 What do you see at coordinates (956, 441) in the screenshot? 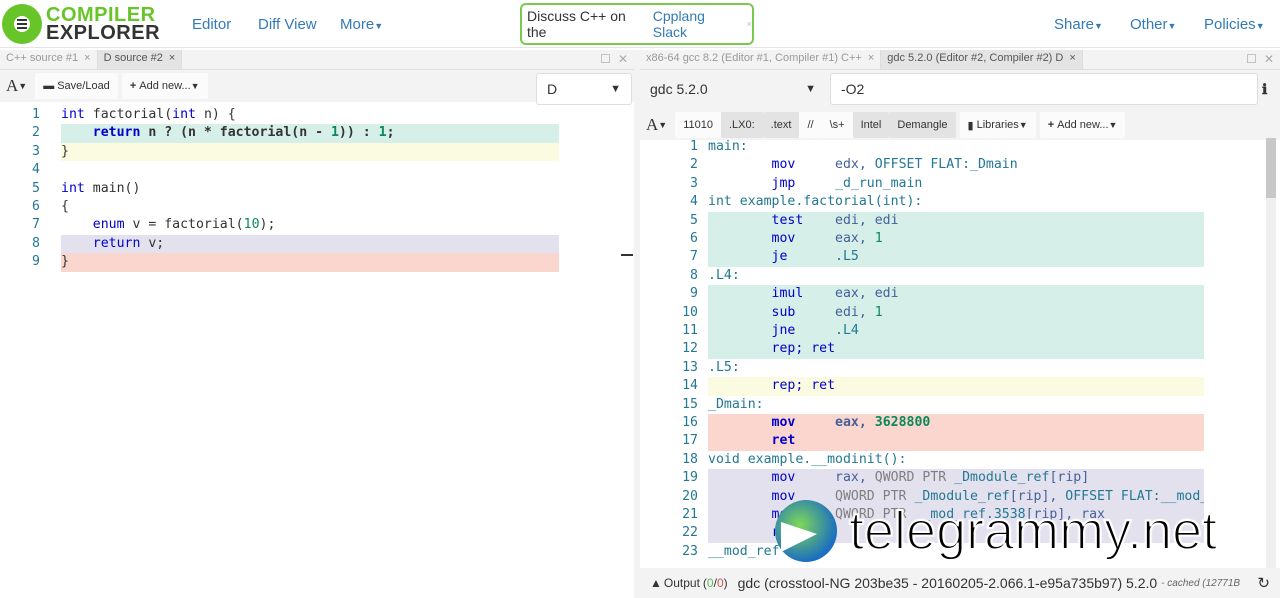
I see `code-text: ret` at bounding box center [956, 441].